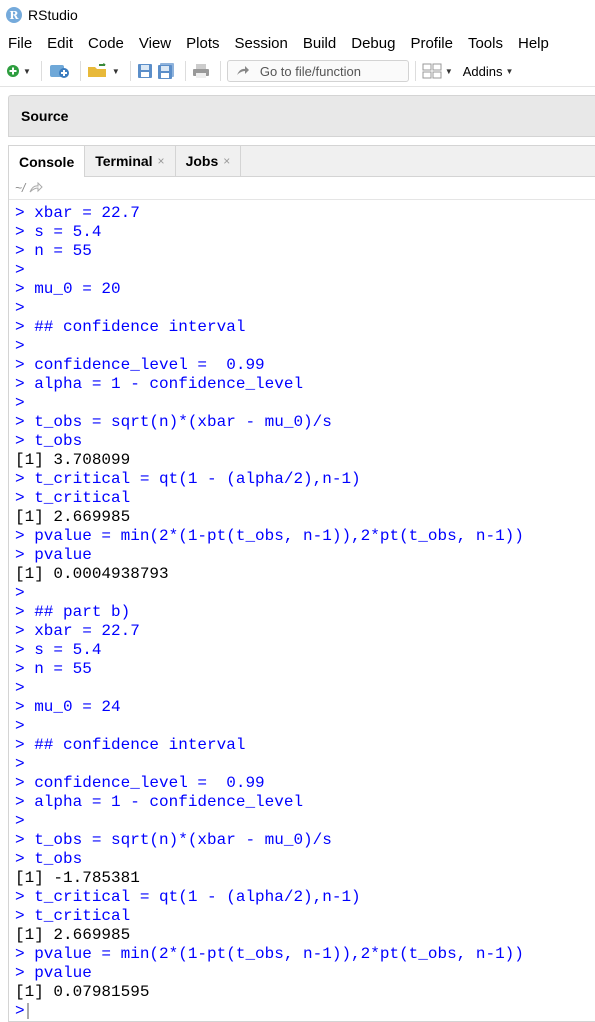  Describe the element at coordinates (77, 631) in the screenshot. I see `console-input-line: > xbar = 22.7` at that location.